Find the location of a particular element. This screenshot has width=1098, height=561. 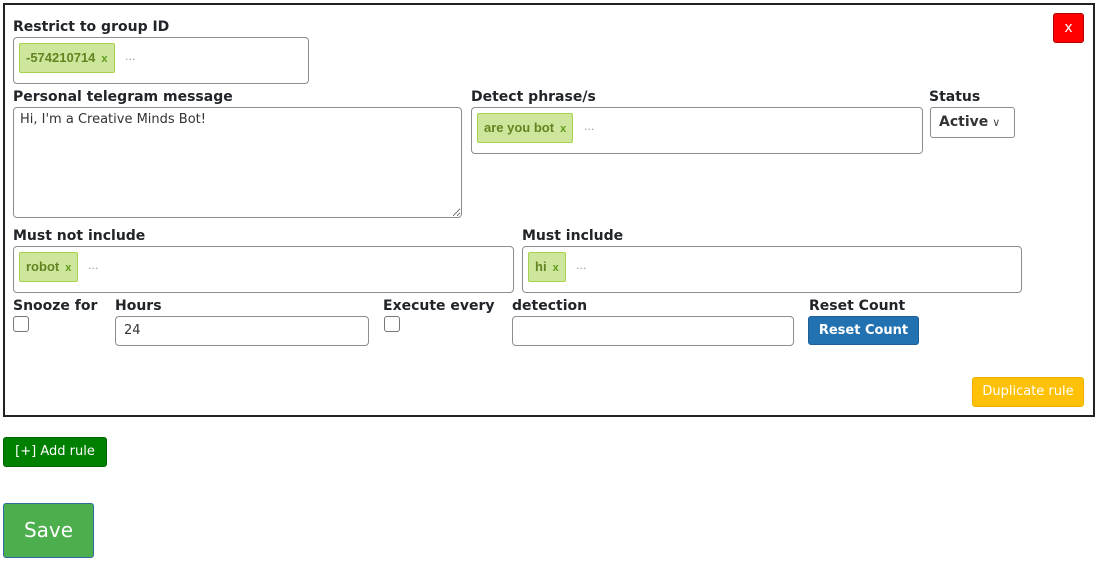

detection-label: detection is located at coordinates (550, 306).